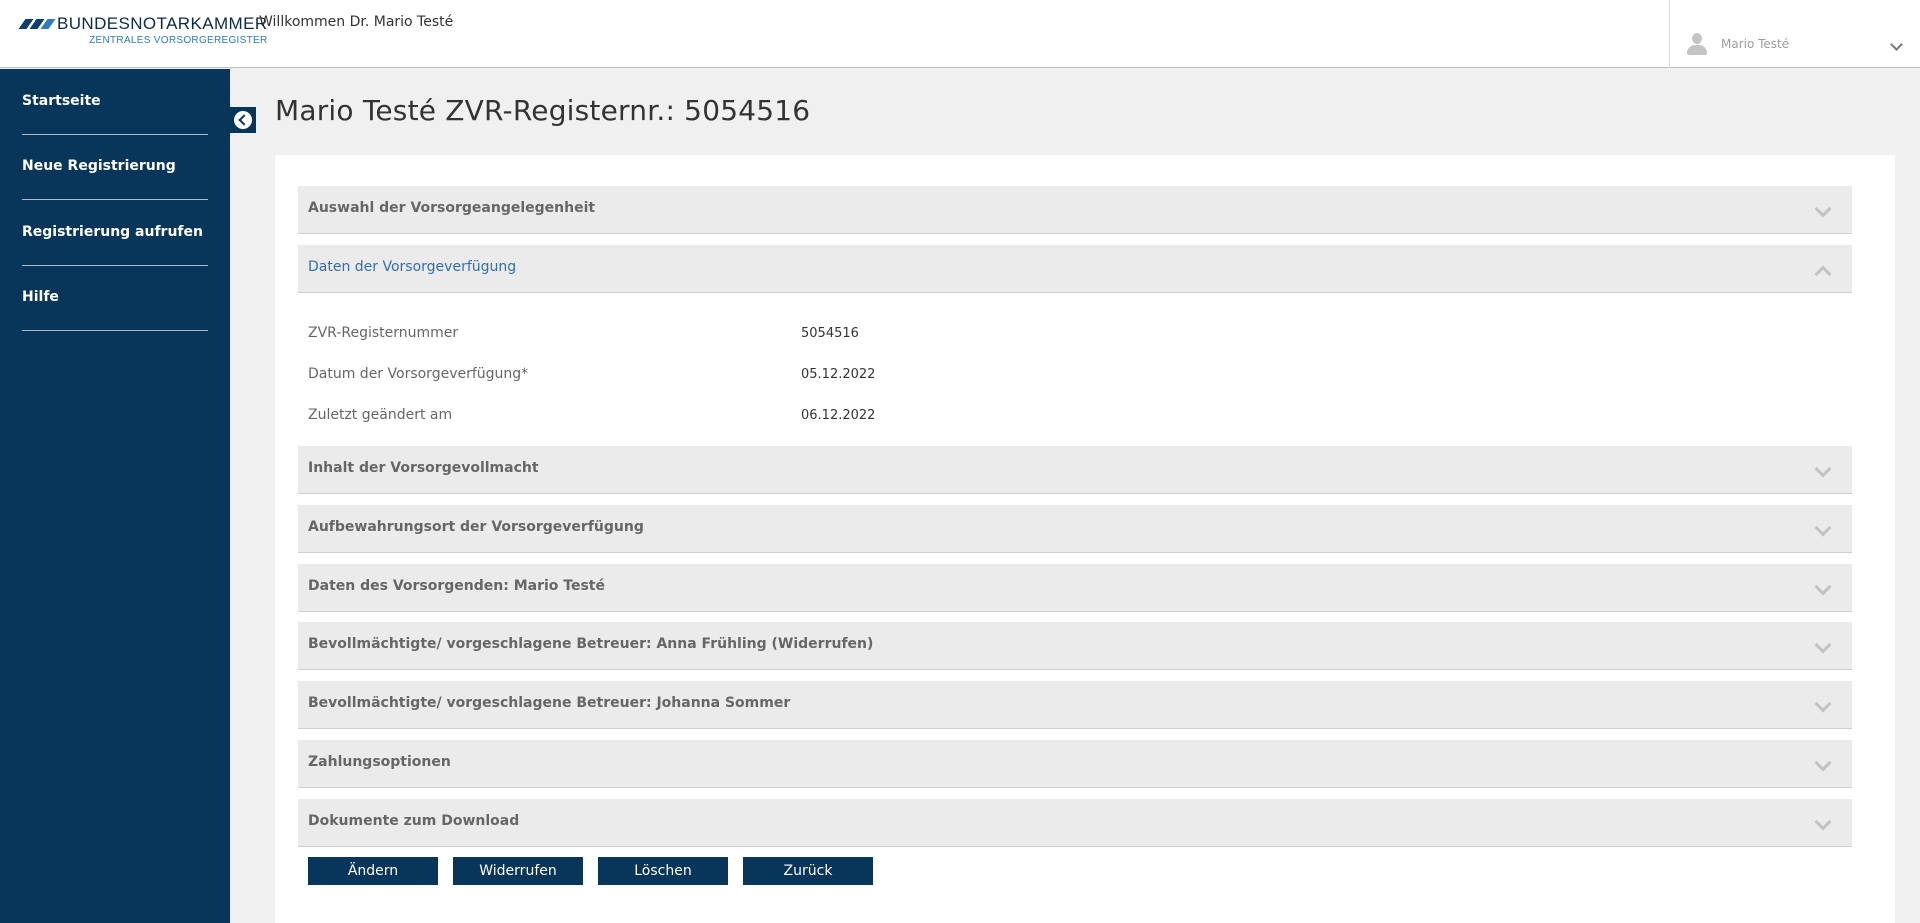  Describe the element at coordinates (1075, 269) in the screenshot. I see `section-daten-vorsorgeverfuegung: Daten der Vorsorgeverfügung` at that location.